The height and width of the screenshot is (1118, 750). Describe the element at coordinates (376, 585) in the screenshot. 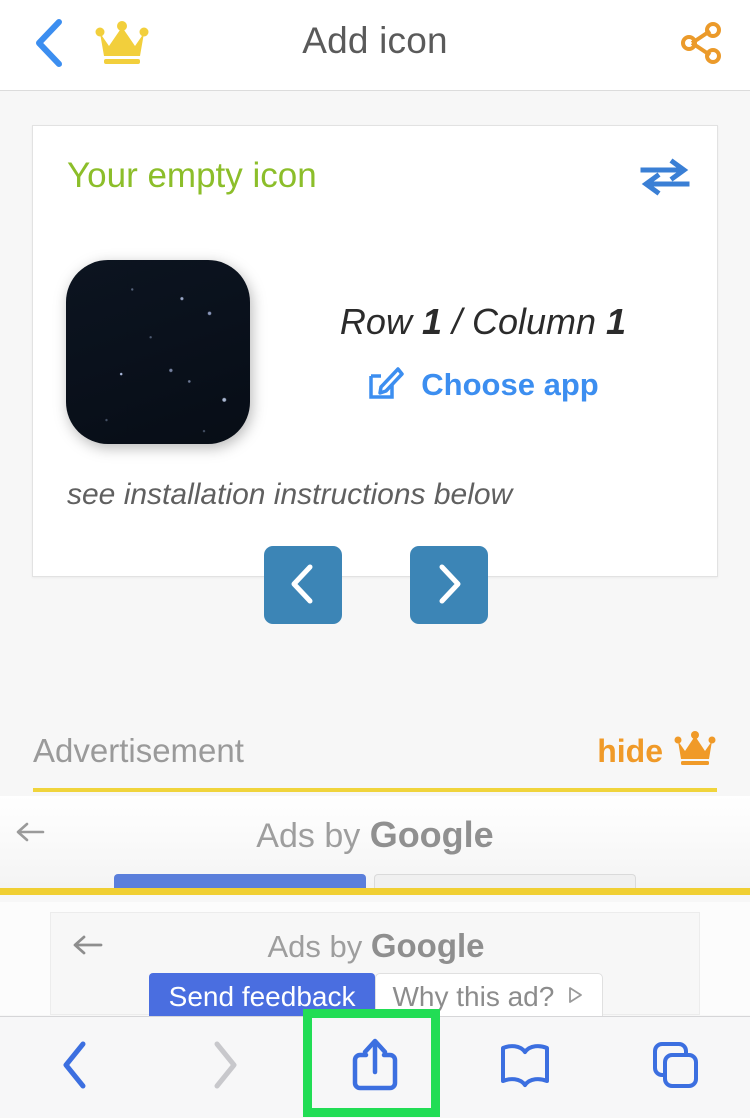

I see `card-navigation` at that location.